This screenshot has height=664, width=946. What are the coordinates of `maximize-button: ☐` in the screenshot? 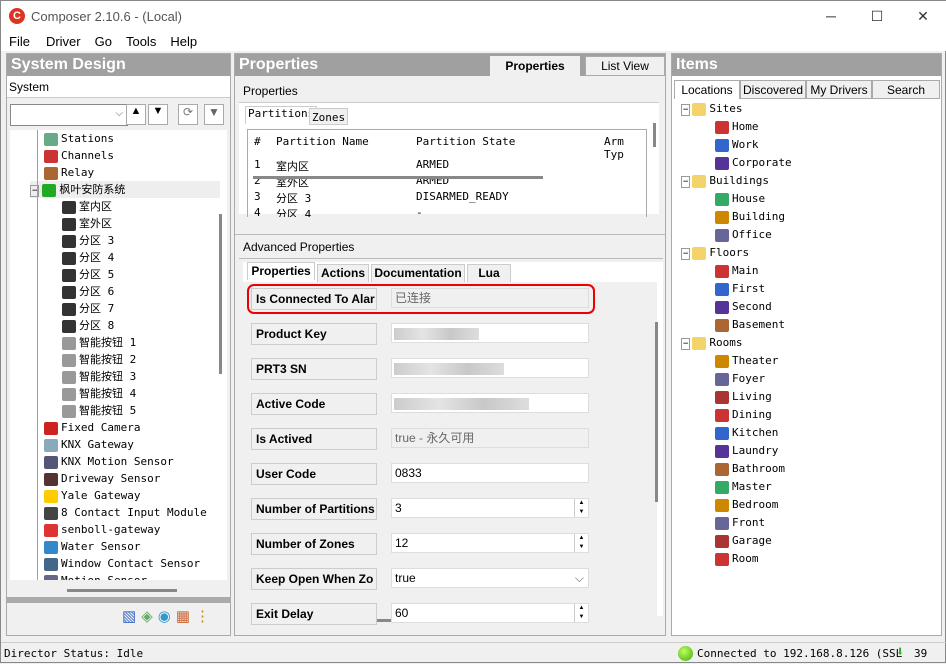 It's located at (877, 16).